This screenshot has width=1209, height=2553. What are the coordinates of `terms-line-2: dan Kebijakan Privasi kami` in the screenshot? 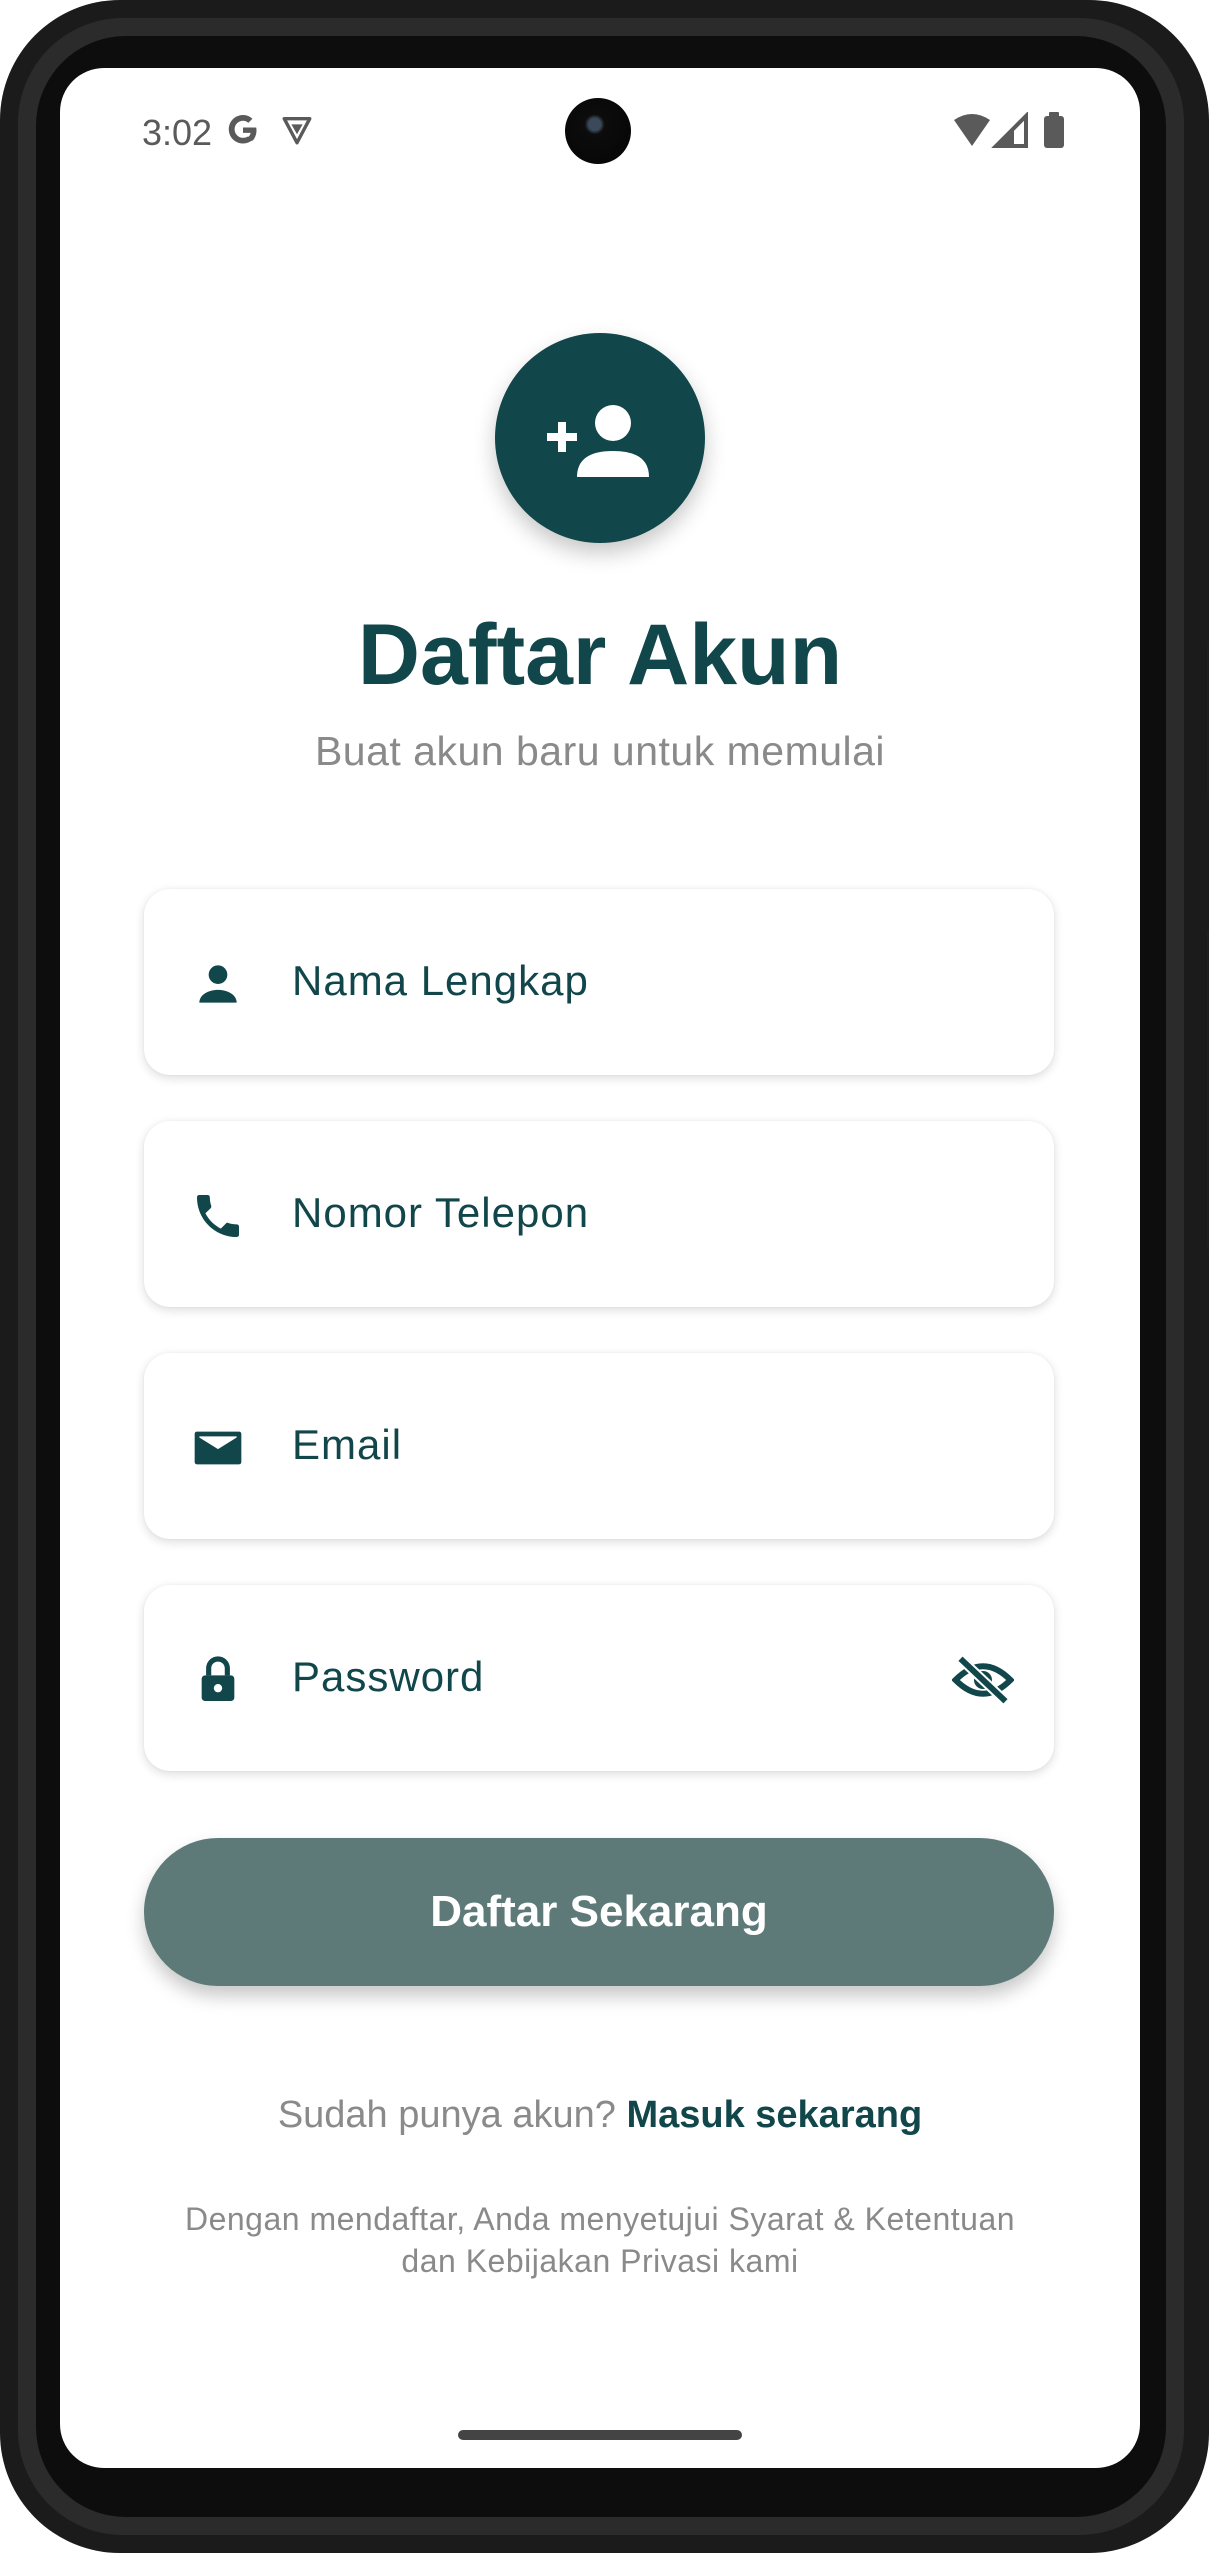 It's located at (600, 2261).